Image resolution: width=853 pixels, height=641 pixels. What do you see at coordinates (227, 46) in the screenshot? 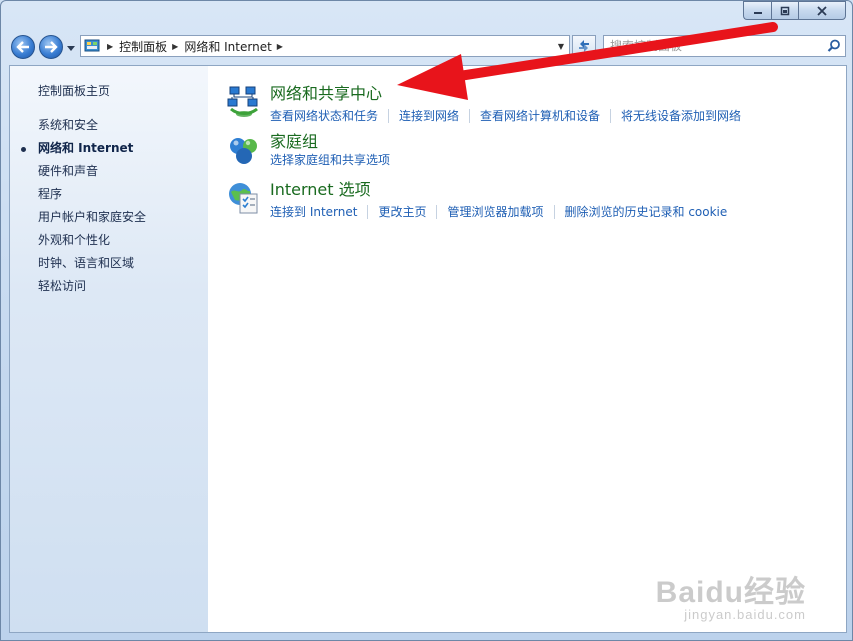
I see `breadcrumb-network-internet: 网络和 Internet` at bounding box center [227, 46].